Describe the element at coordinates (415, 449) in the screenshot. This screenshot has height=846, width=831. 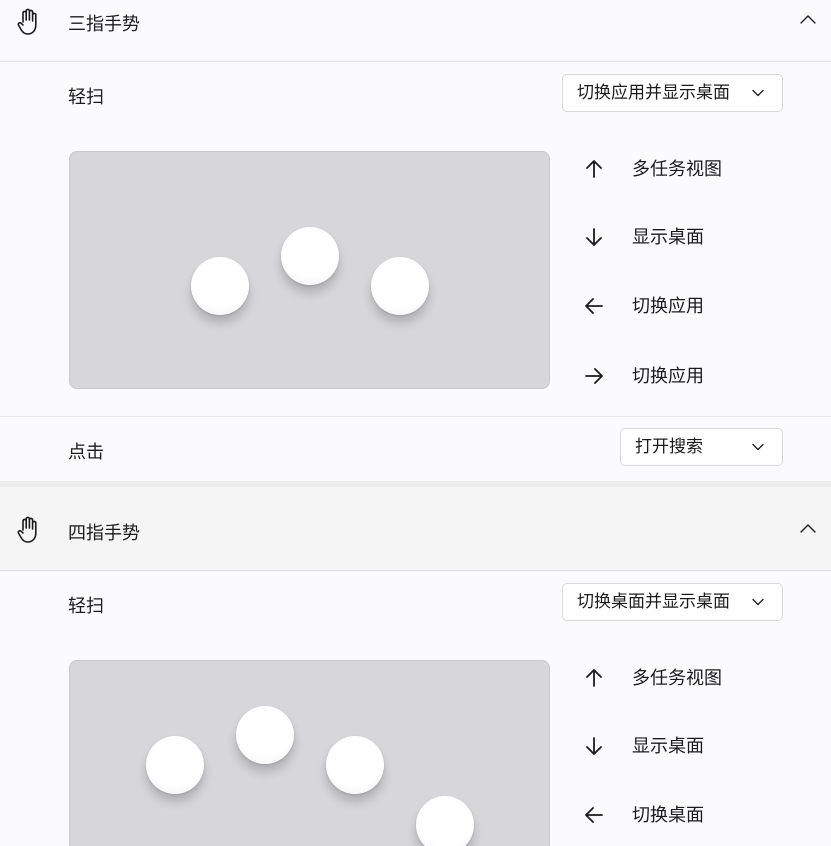
I see `three-finger-tap-section: 点击 打开搜索` at that location.